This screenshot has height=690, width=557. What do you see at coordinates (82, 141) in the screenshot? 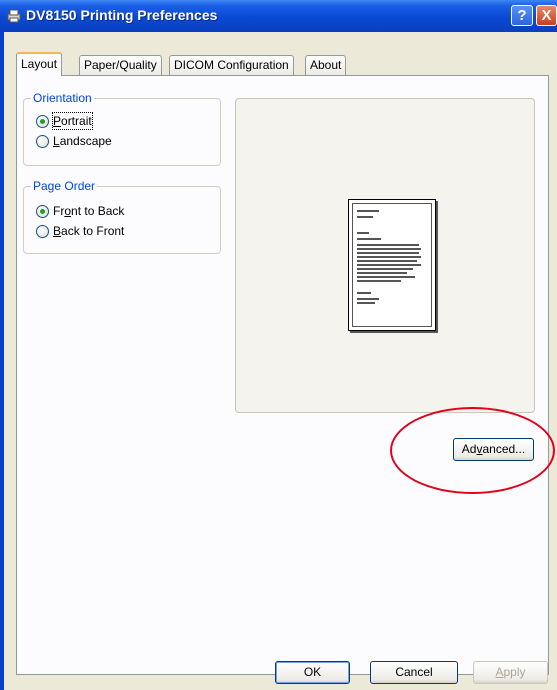
I see `landscape-label: Landscape` at bounding box center [82, 141].